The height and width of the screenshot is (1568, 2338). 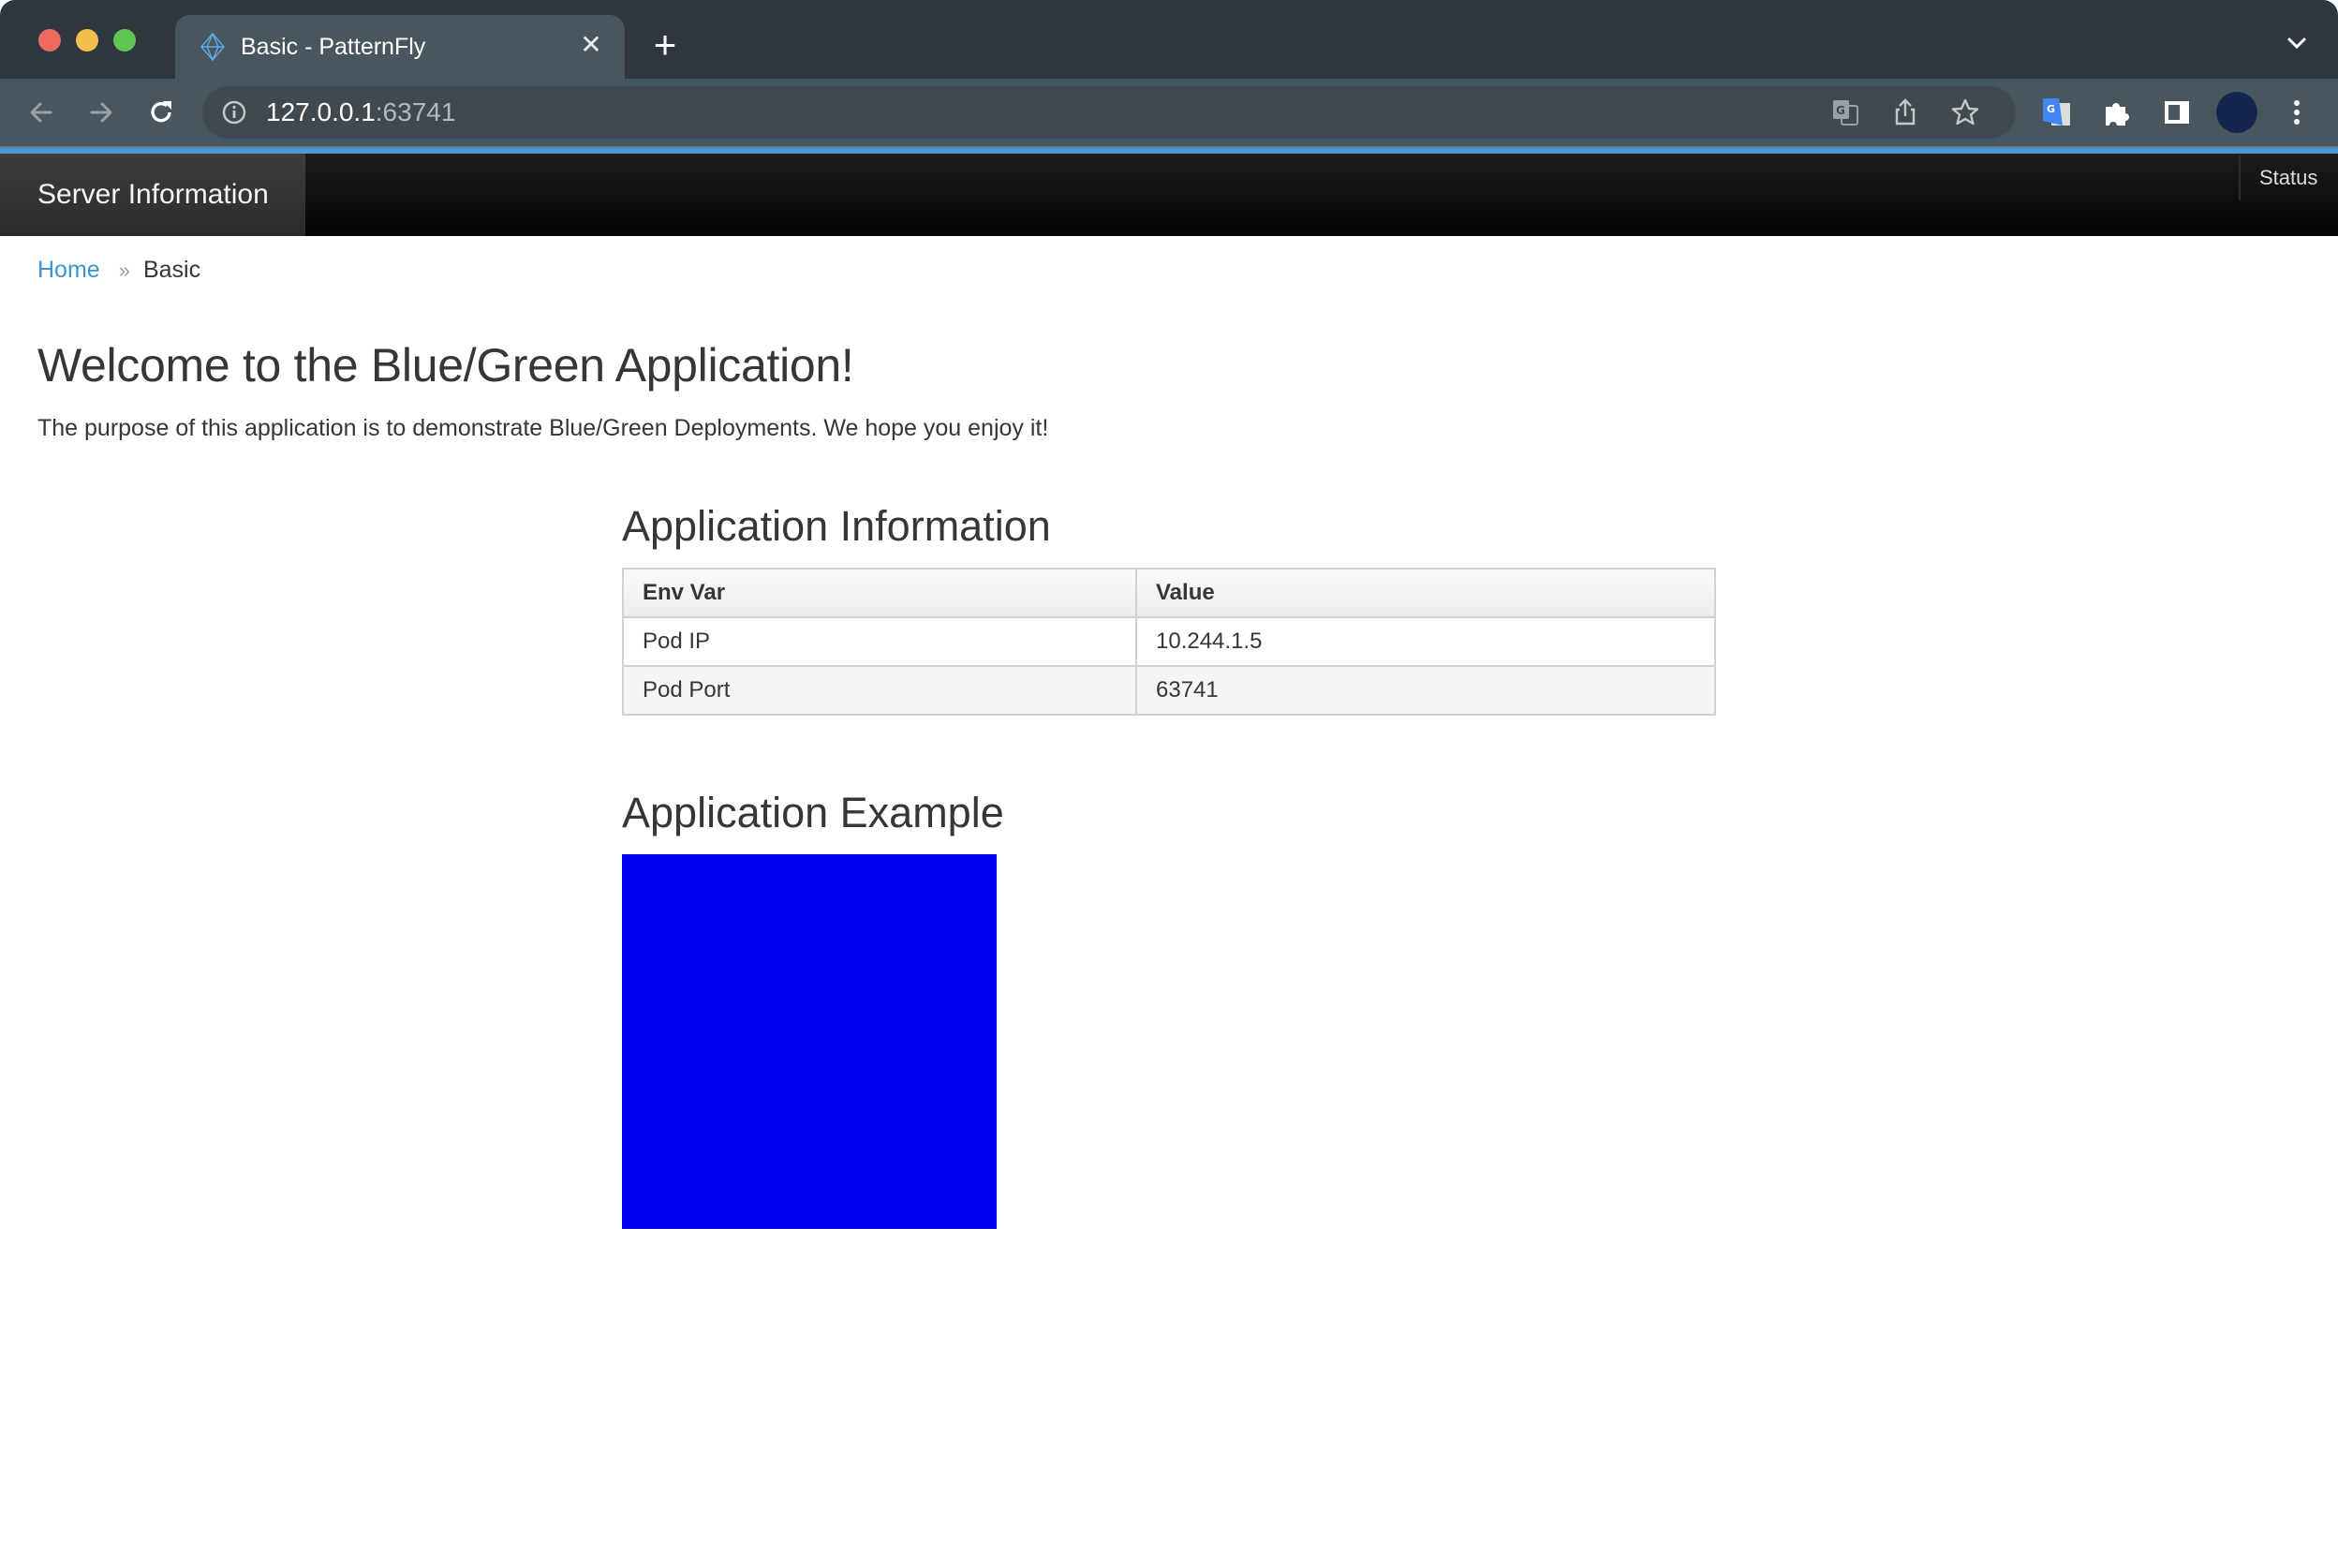 What do you see at coordinates (171, 270) in the screenshot?
I see `breadcrumb-current: Basic` at bounding box center [171, 270].